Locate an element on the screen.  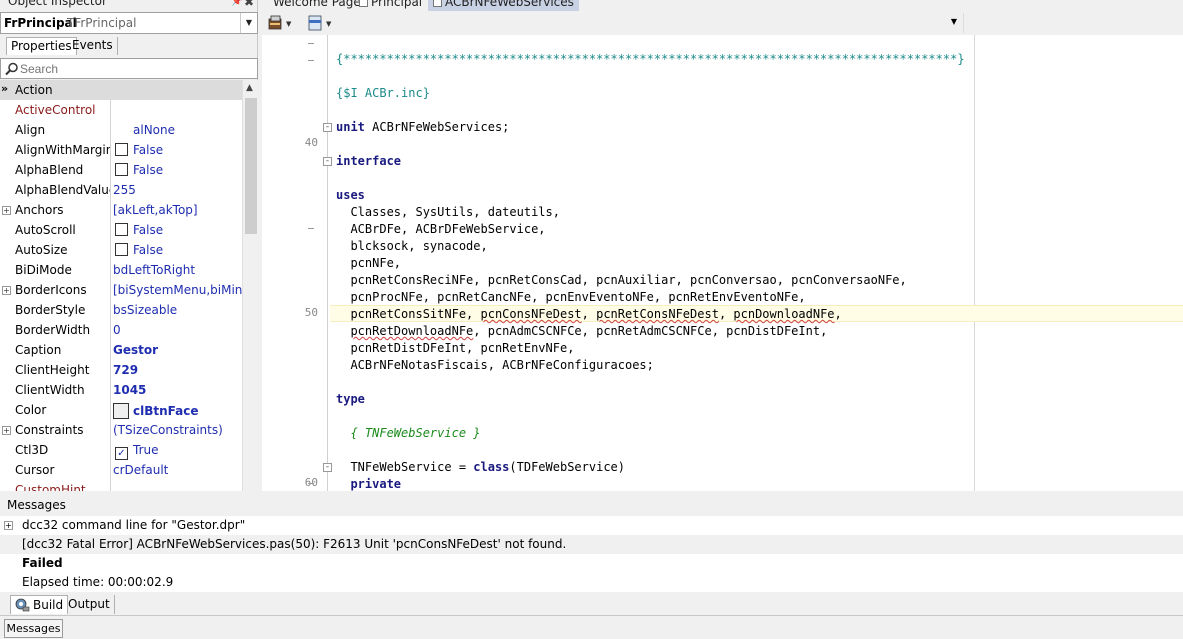
property-value: (TSizeConstraints) is located at coordinates (177, 430).